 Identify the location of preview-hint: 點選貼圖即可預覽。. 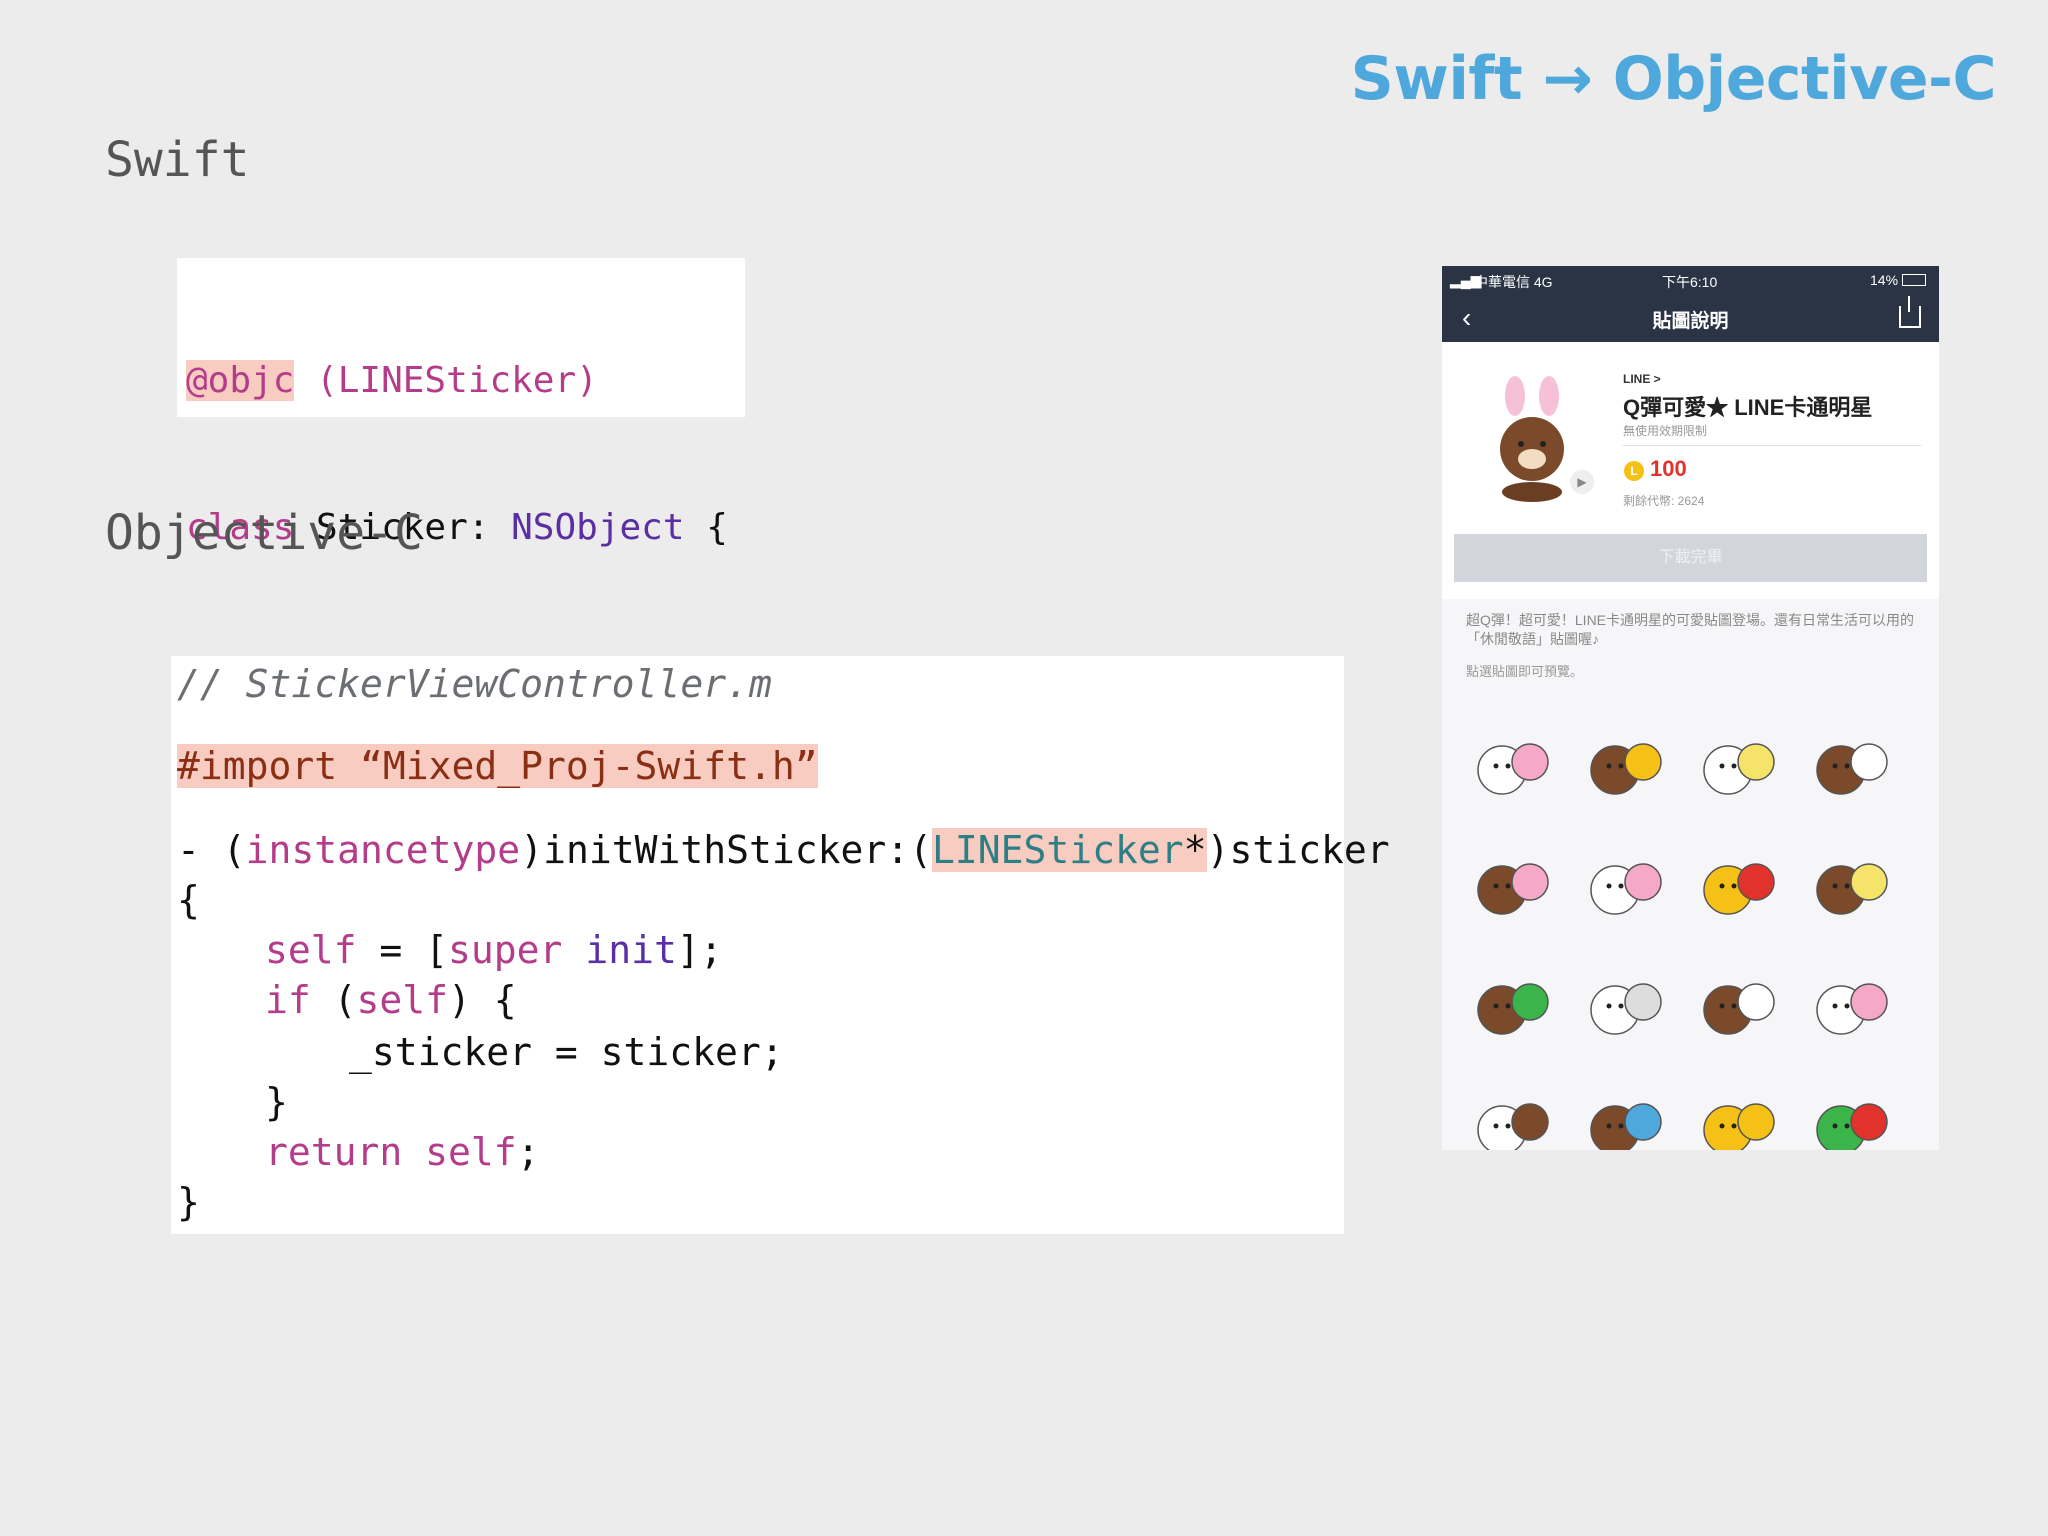
(1525, 671).